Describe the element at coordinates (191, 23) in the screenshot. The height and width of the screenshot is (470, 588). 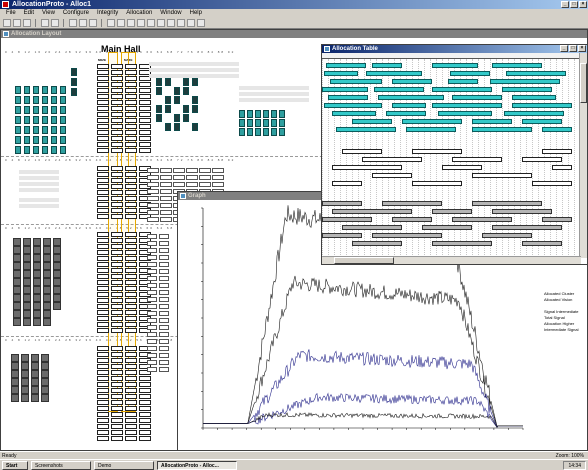
I see `layout-icon` at that location.